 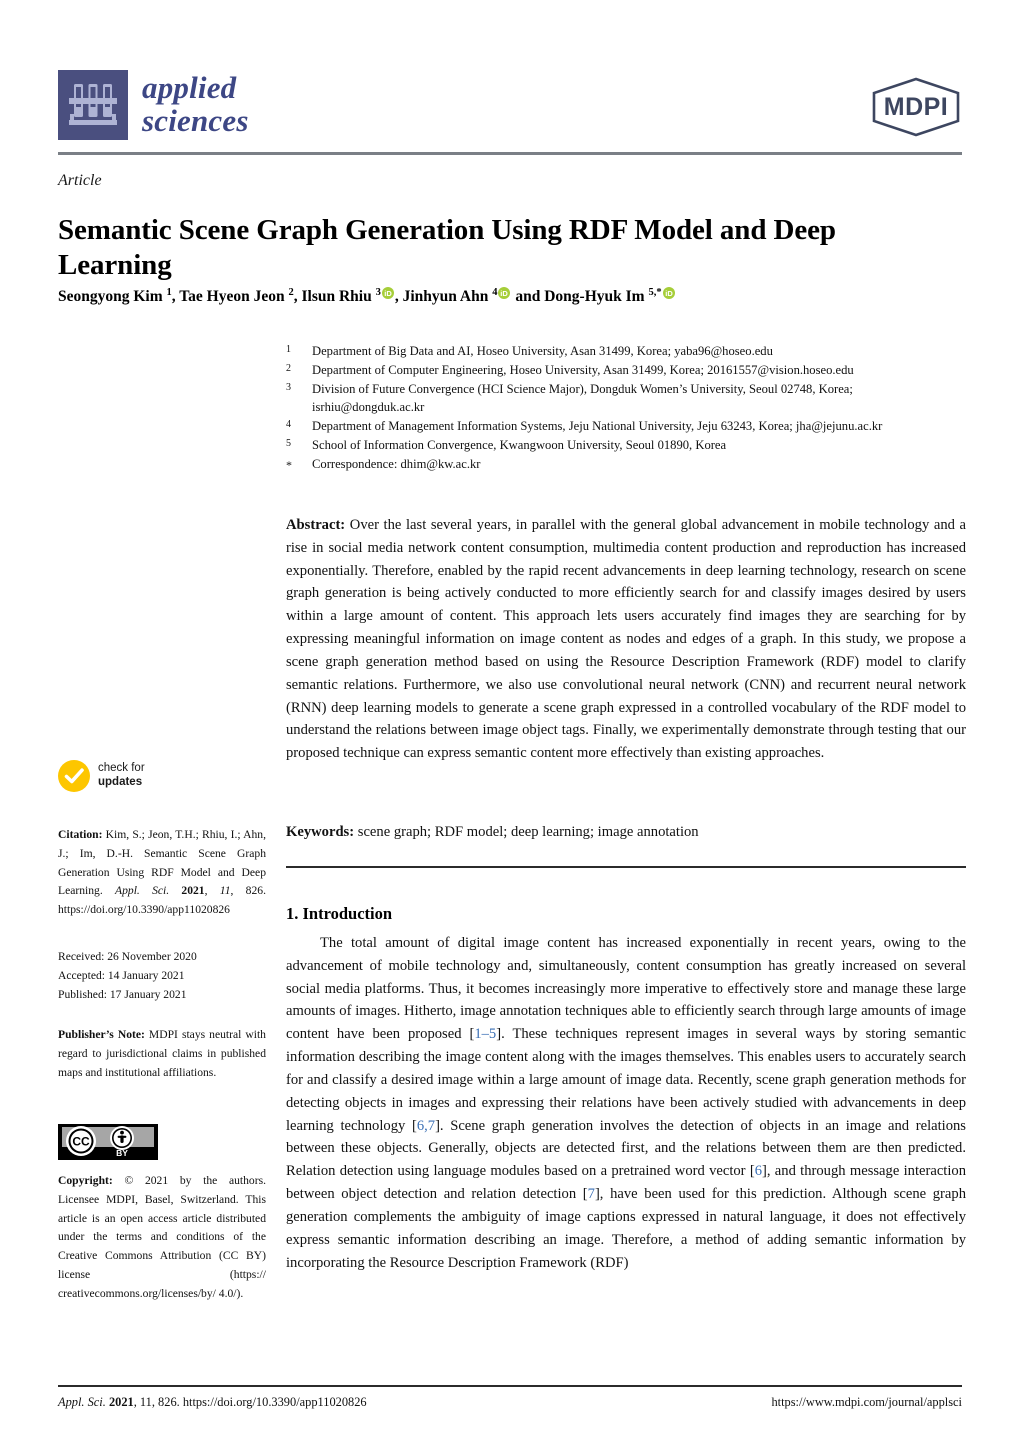 I want to click on cc-by-icon: CC BY, so click(x=108, y=1142).